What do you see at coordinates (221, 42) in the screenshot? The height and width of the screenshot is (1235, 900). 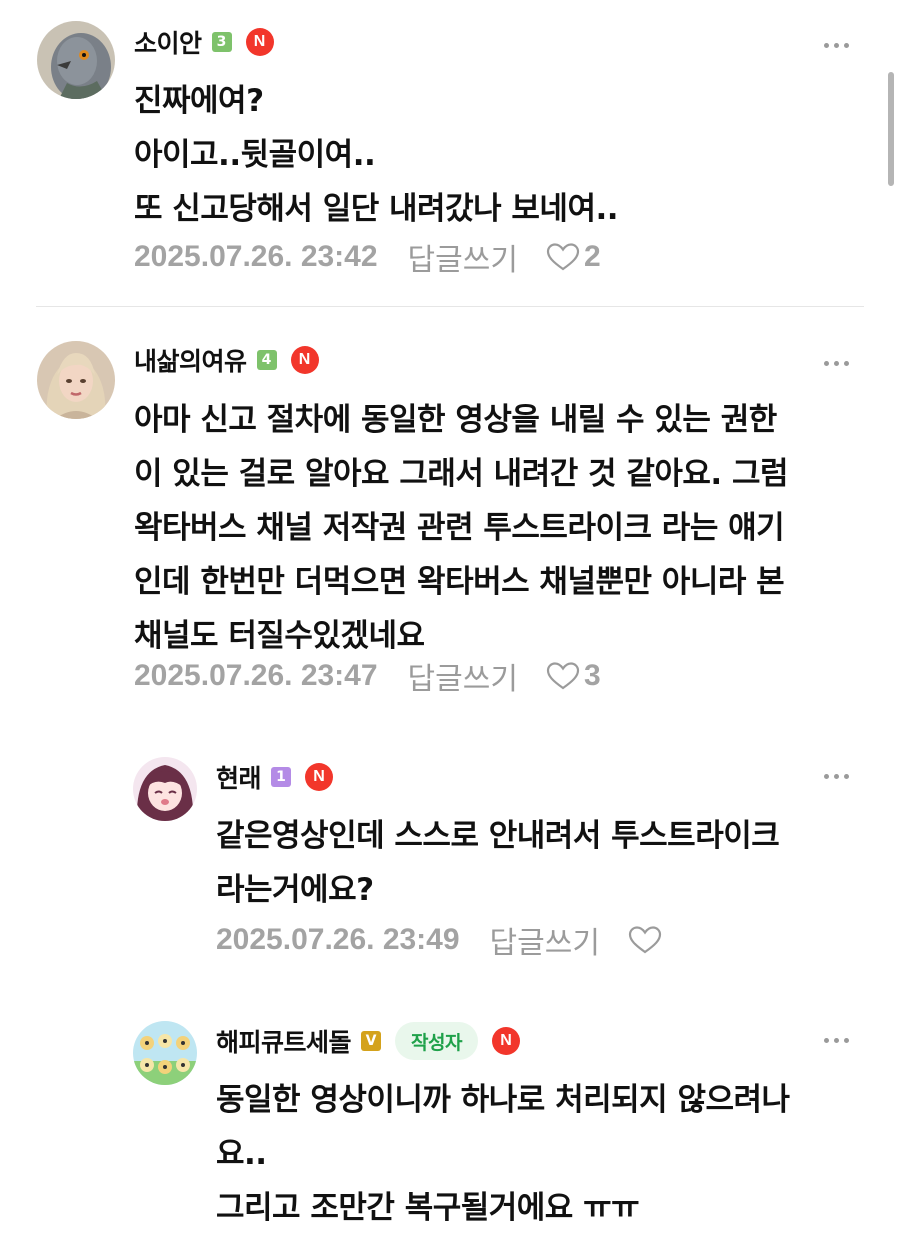 I see `level-badge: 3` at bounding box center [221, 42].